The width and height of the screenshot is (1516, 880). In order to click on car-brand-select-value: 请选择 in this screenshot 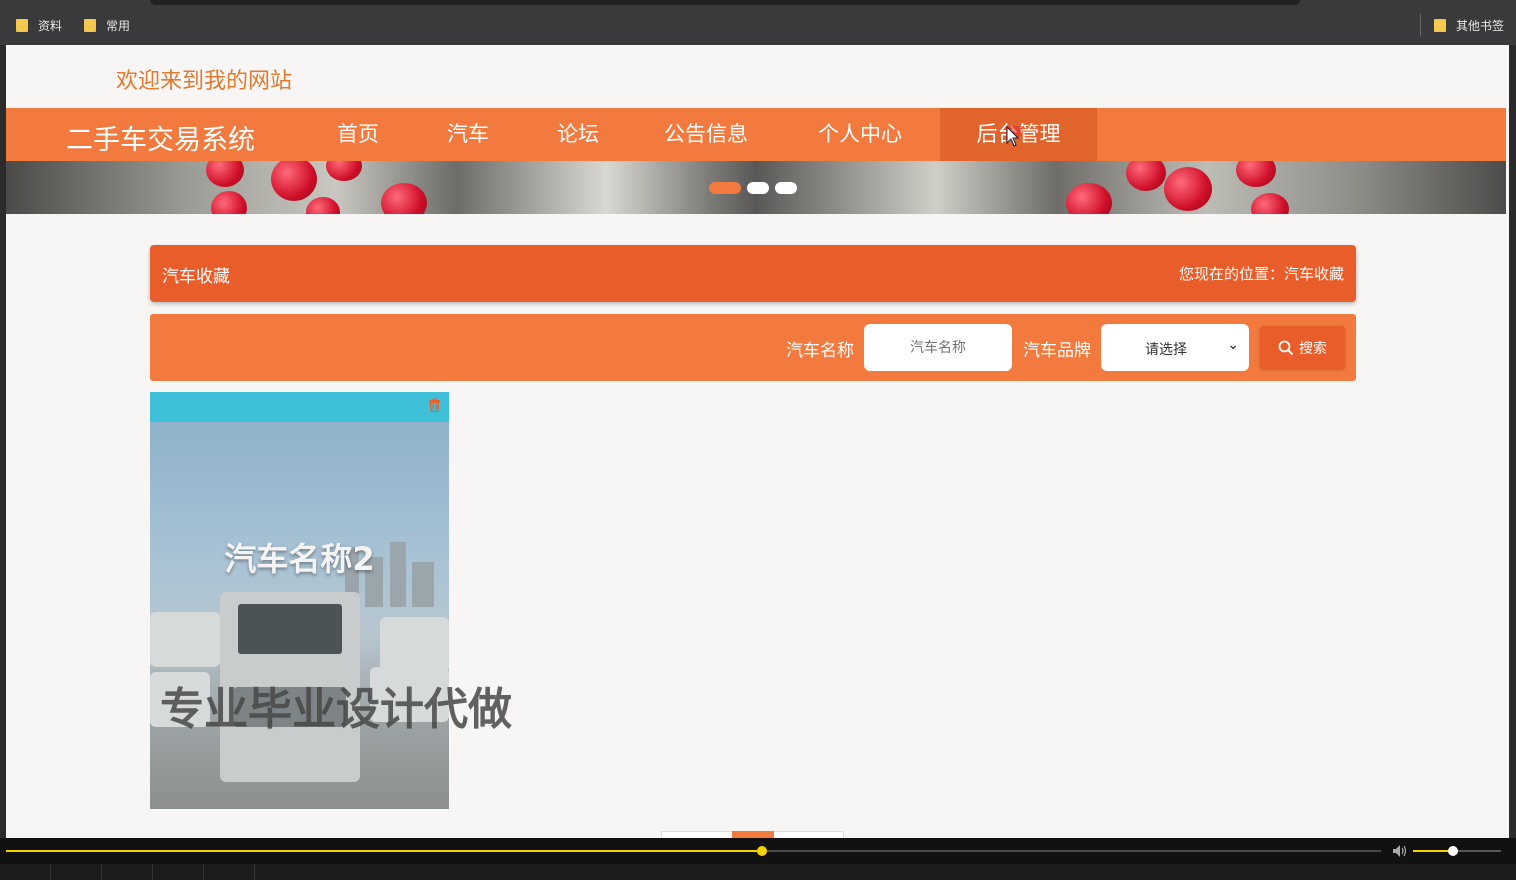, I will do `click(1166, 350)`.